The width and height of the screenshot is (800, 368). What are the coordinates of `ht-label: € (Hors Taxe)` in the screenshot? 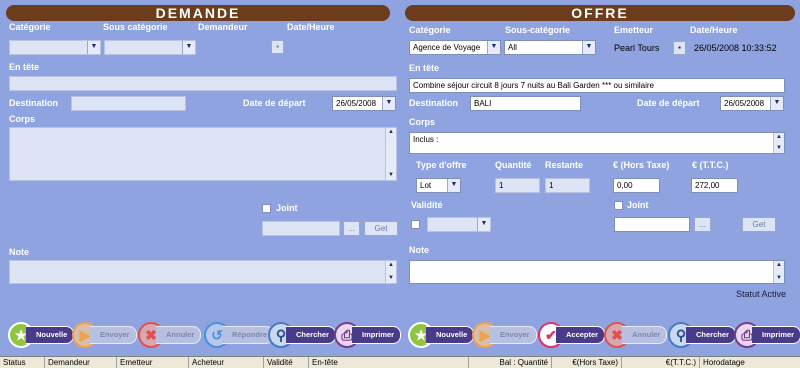 It's located at (641, 165).